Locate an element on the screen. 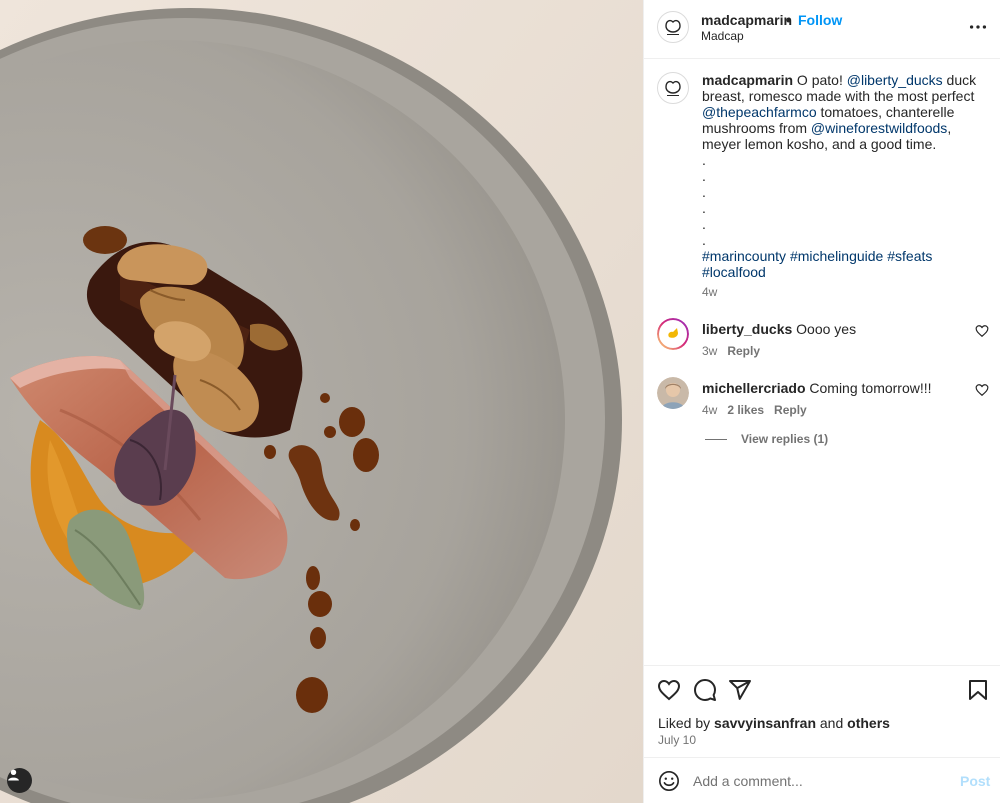 This screenshot has width=1000, height=803. comment-timestamp: 4w is located at coordinates (709, 410).